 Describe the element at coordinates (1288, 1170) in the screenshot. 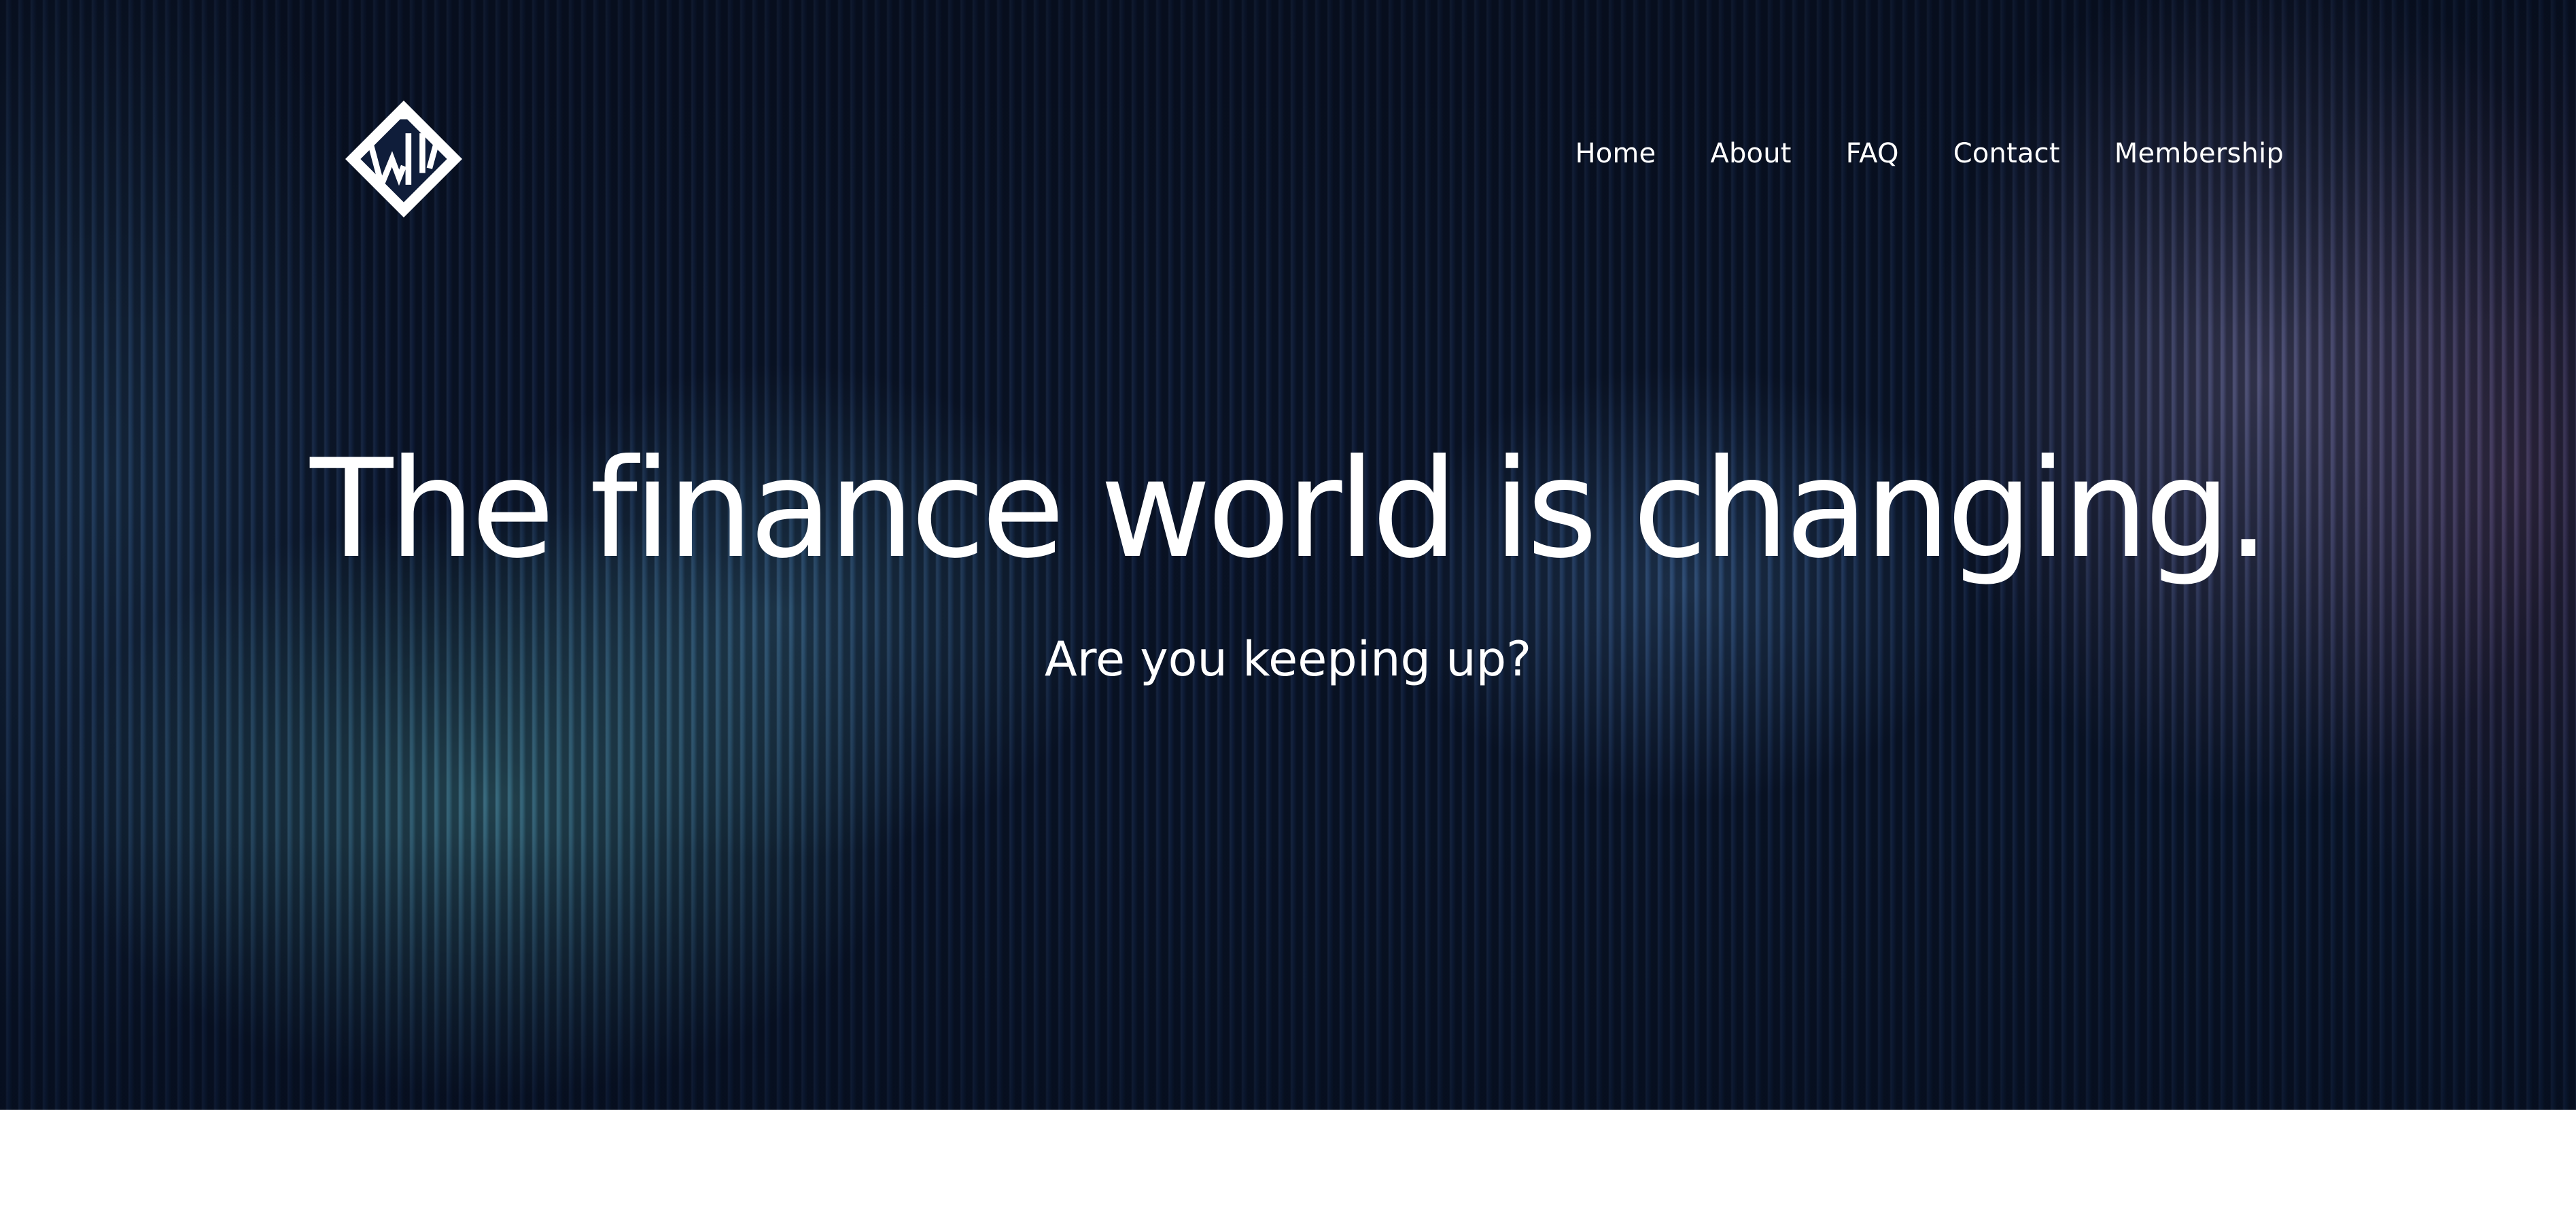

I see `page-body-blank` at that location.